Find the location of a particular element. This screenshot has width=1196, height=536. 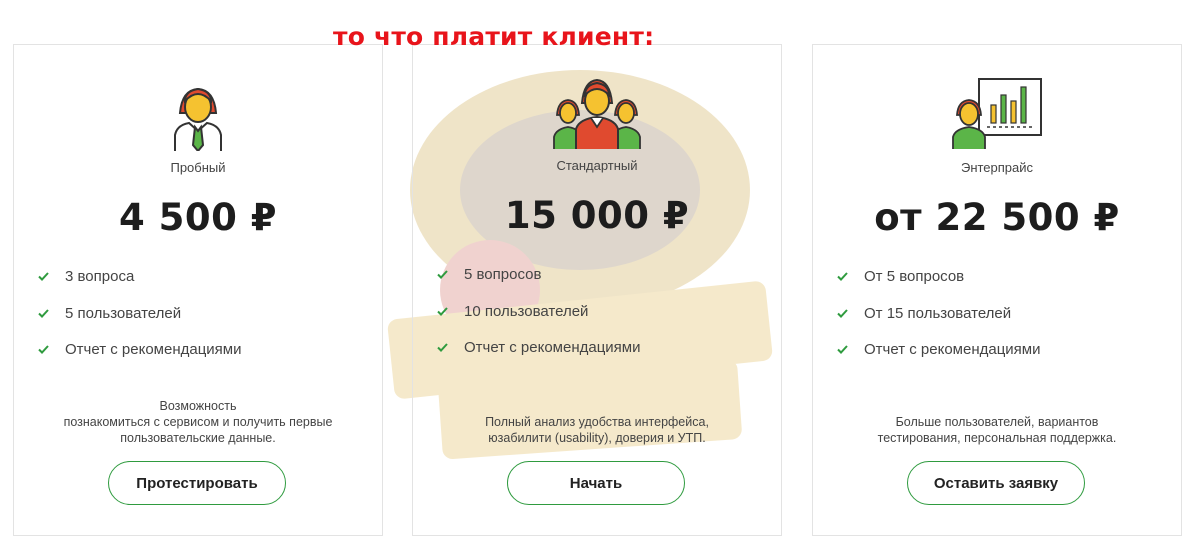

description-line: Возможность is located at coordinates (198, 406).